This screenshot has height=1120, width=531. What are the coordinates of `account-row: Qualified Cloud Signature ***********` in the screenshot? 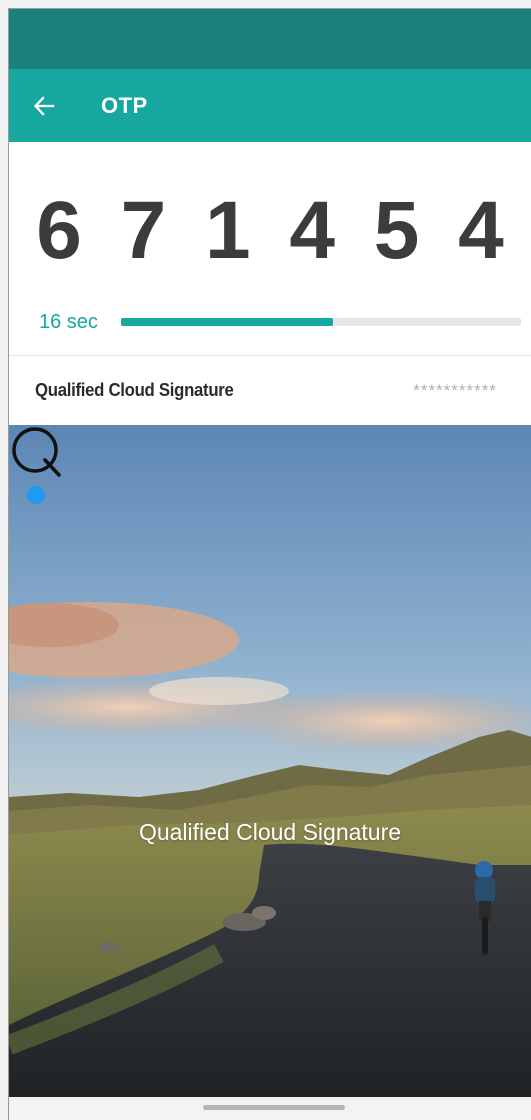 It's located at (270, 390).